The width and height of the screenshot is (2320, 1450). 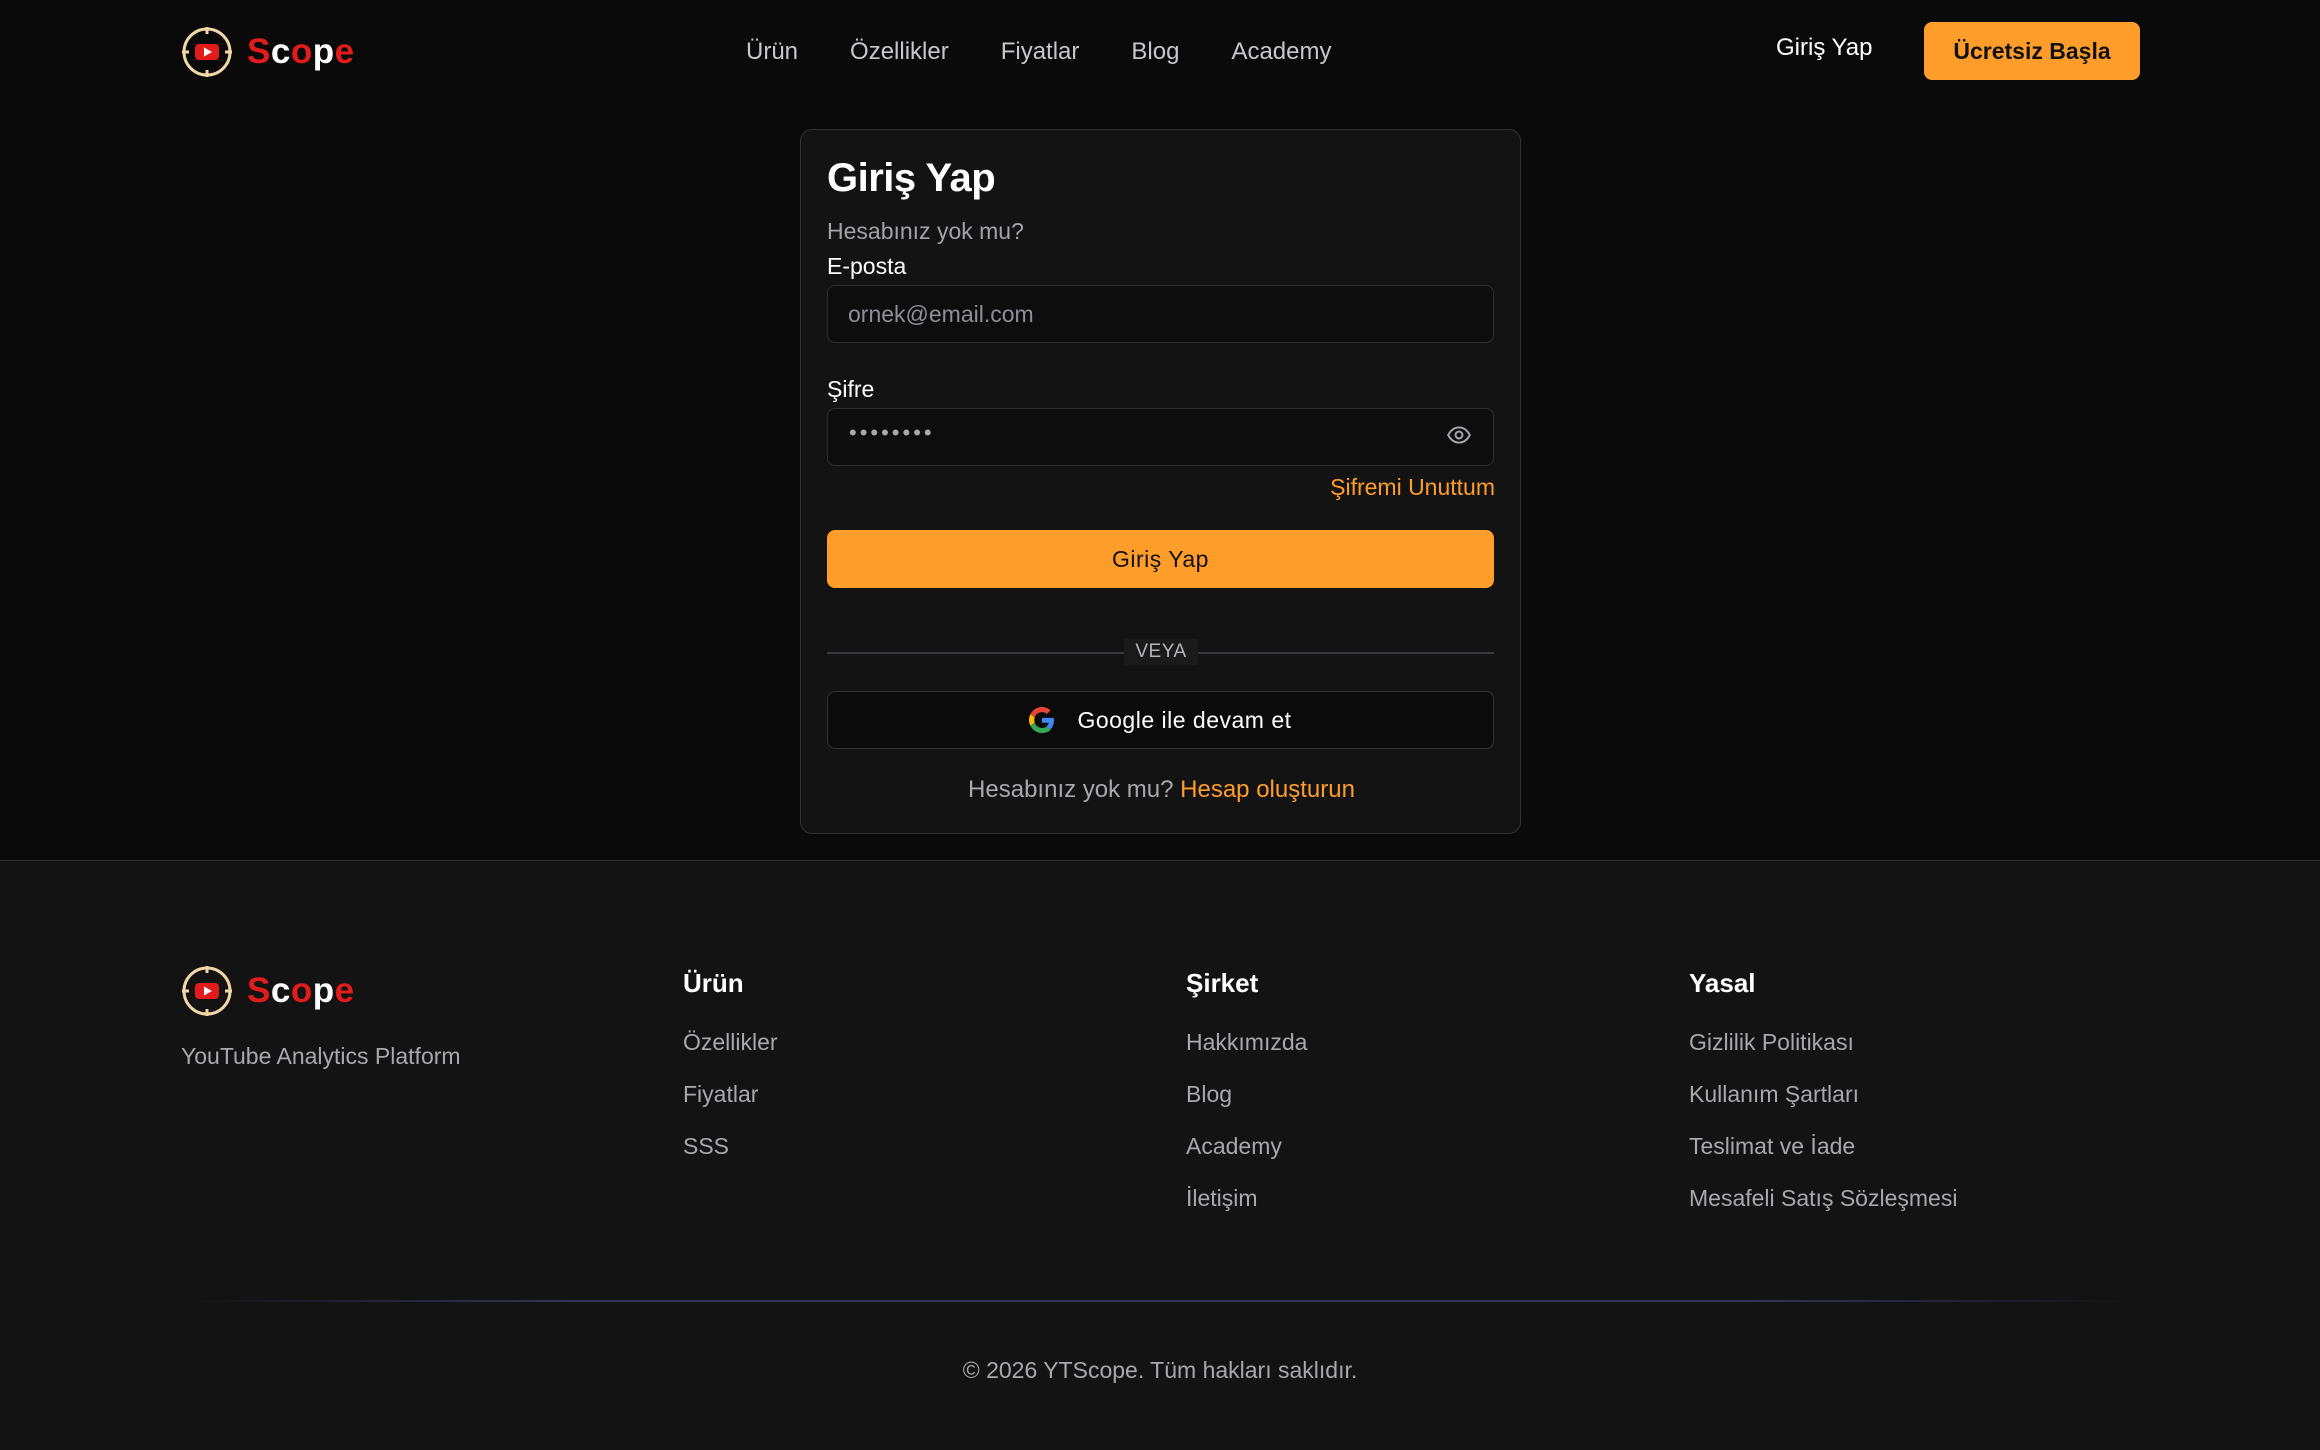 What do you see at coordinates (1823, 1094) in the screenshot?
I see `footer-link-terms: Kullanım Şartları` at bounding box center [1823, 1094].